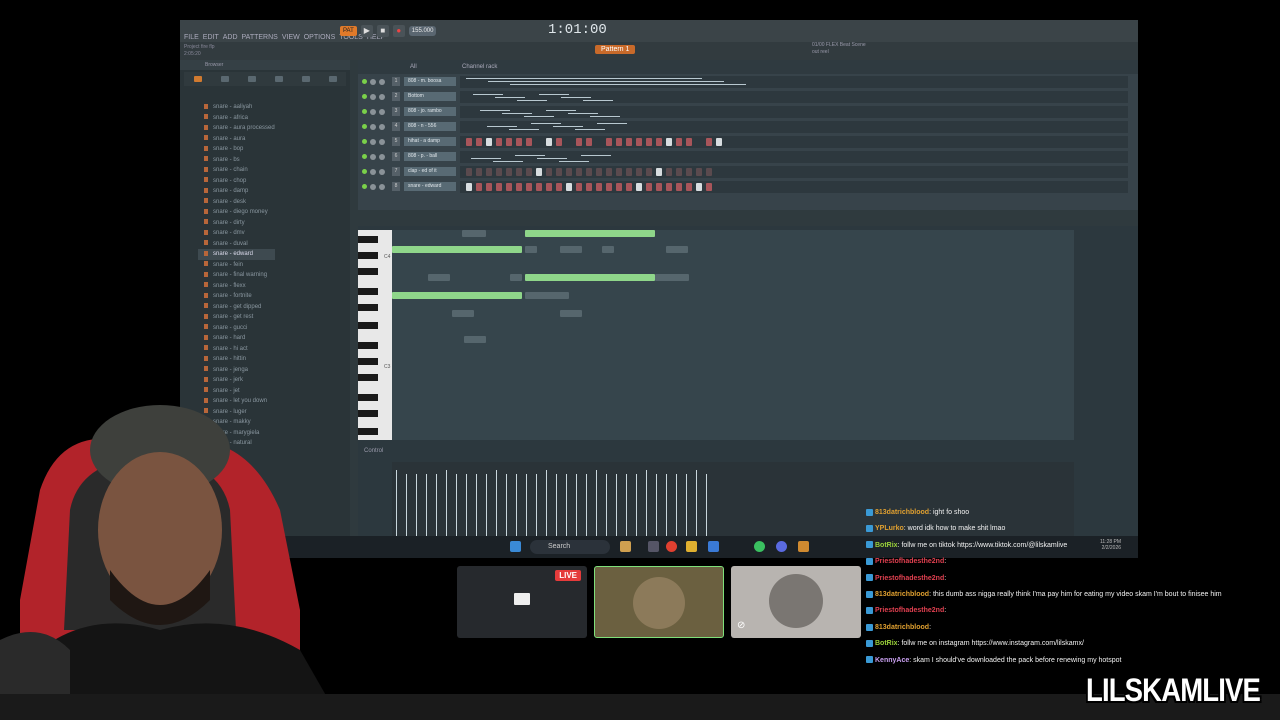  I want to click on pattern-selector: Pattern 1, so click(615, 49).